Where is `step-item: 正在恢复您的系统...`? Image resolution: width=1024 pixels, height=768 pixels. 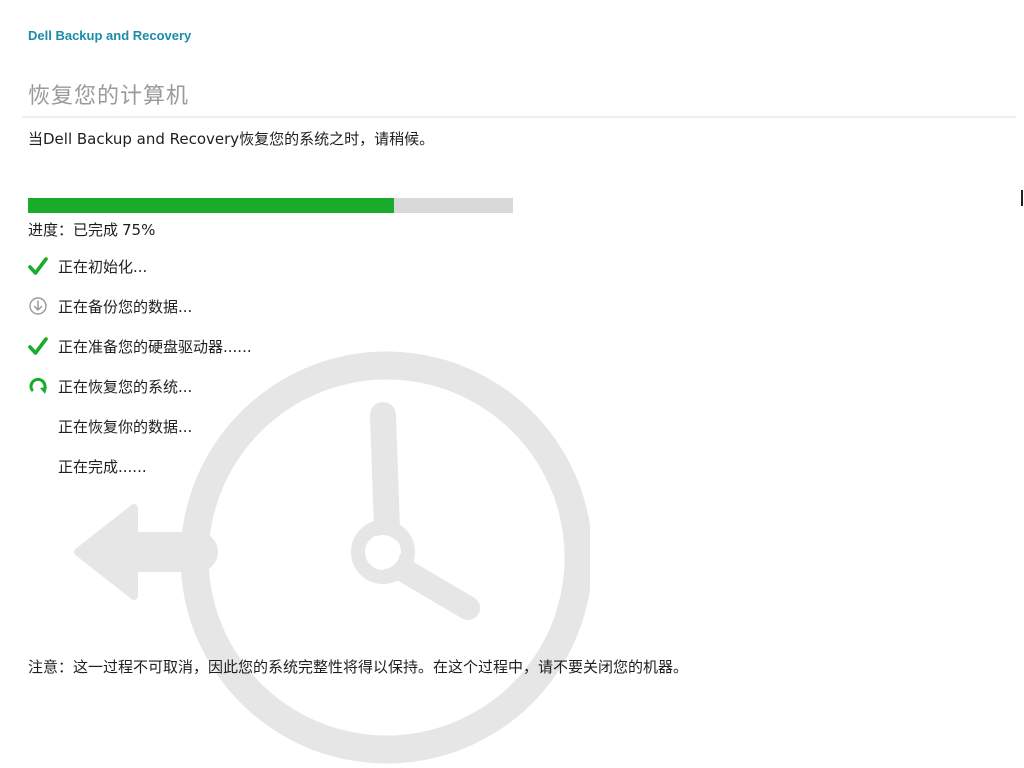 step-item: 正在恢复您的系统... is located at coordinates (140, 386).